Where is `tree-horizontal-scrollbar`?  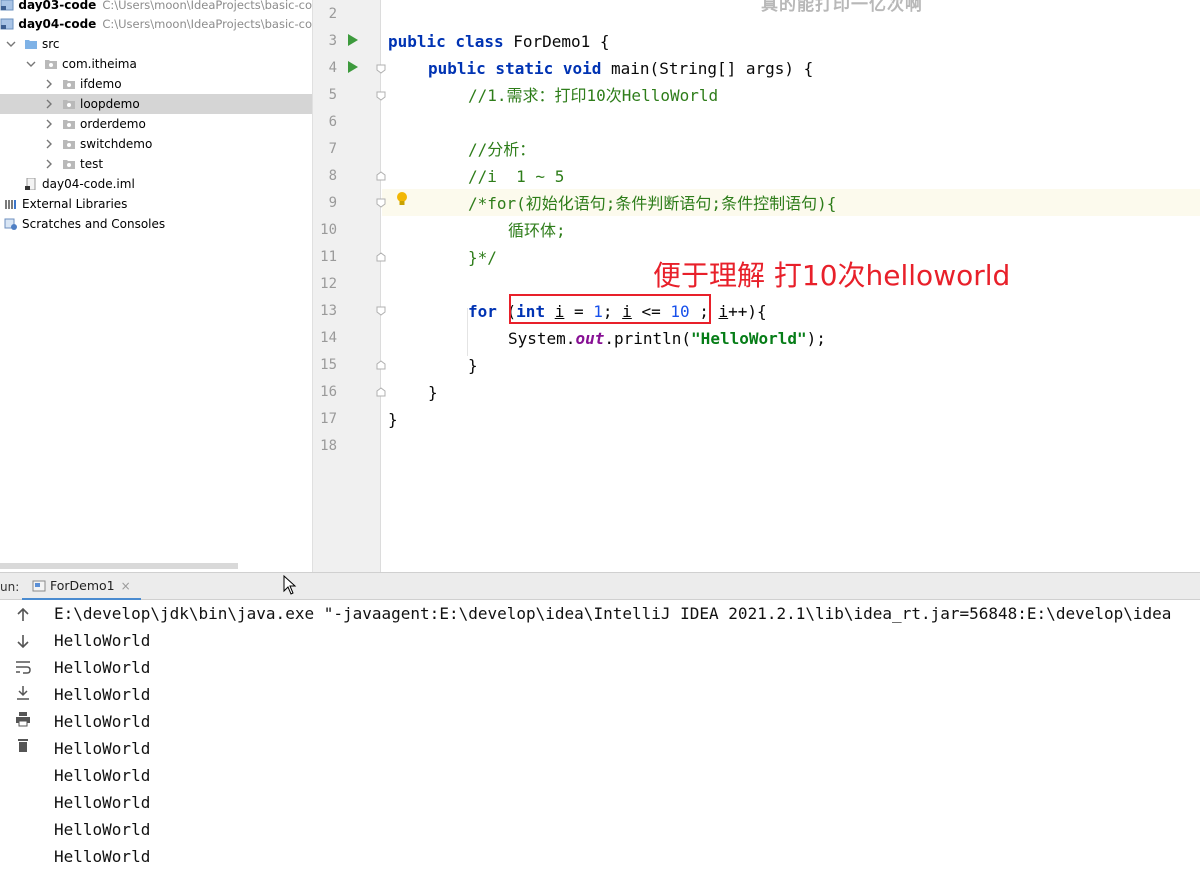 tree-horizontal-scrollbar is located at coordinates (119, 566).